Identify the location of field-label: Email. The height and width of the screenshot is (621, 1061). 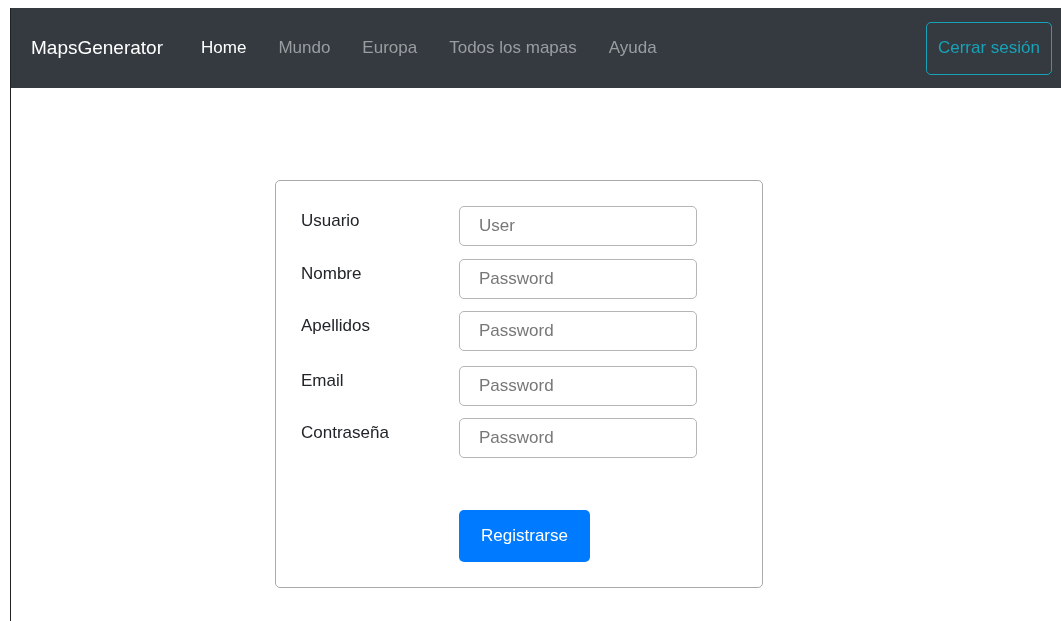
(323, 381).